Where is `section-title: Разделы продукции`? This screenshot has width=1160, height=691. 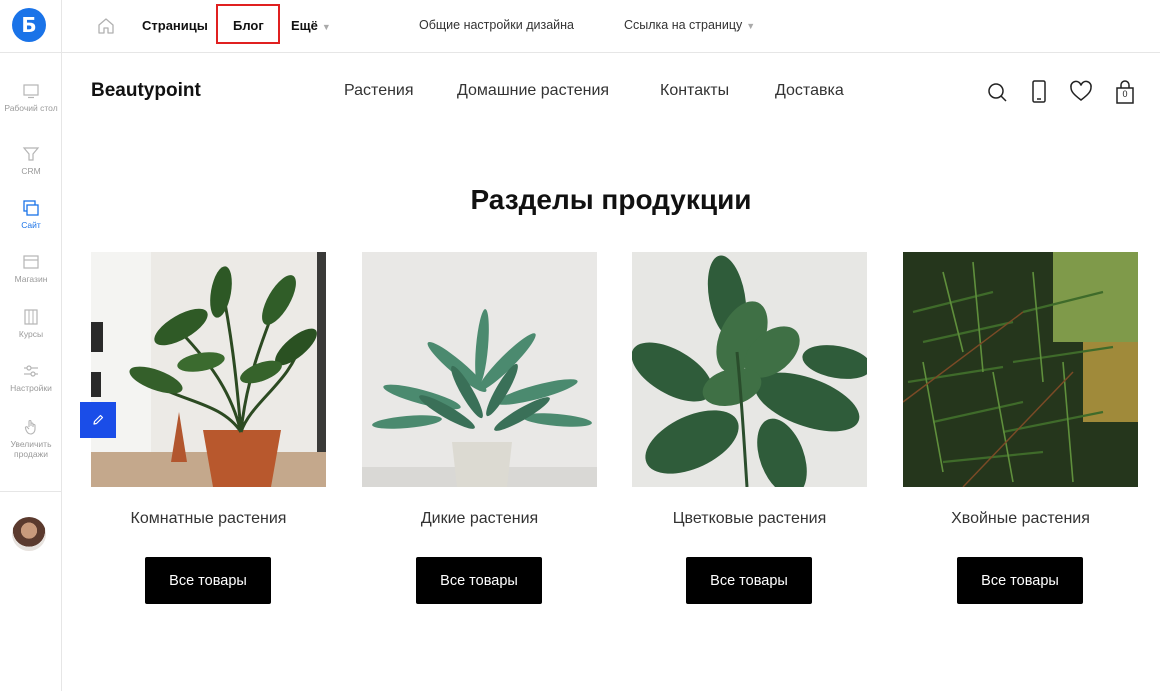
section-title: Разделы продукции is located at coordinates (611, 199).